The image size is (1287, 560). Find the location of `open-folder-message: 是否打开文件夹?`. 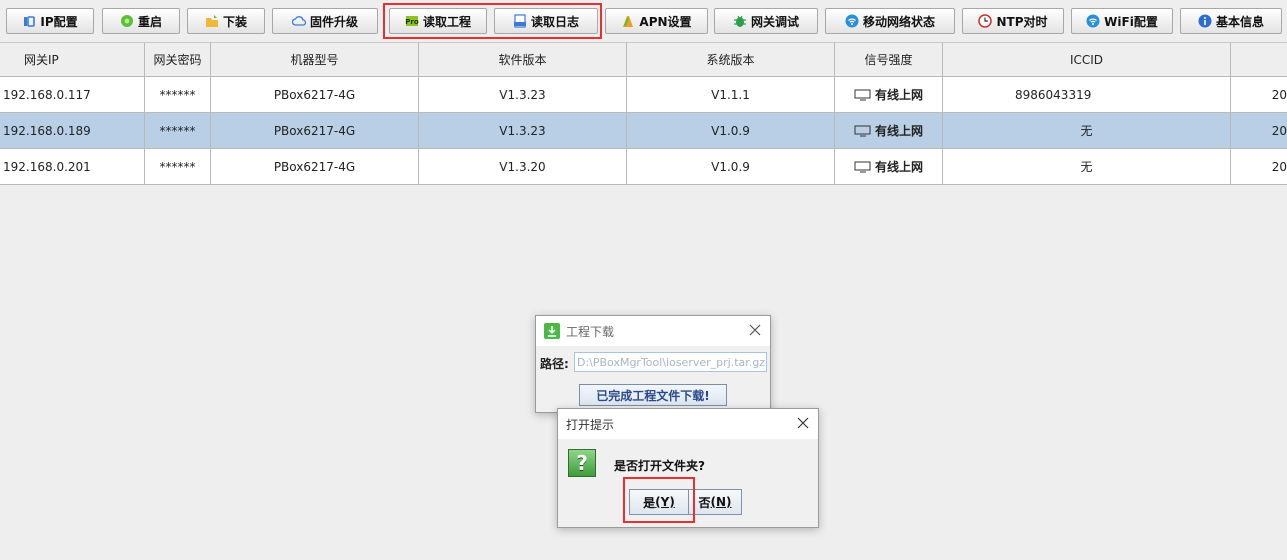

open-folder-message: 是否打开文件夹? is located at coordinates (659, 466).